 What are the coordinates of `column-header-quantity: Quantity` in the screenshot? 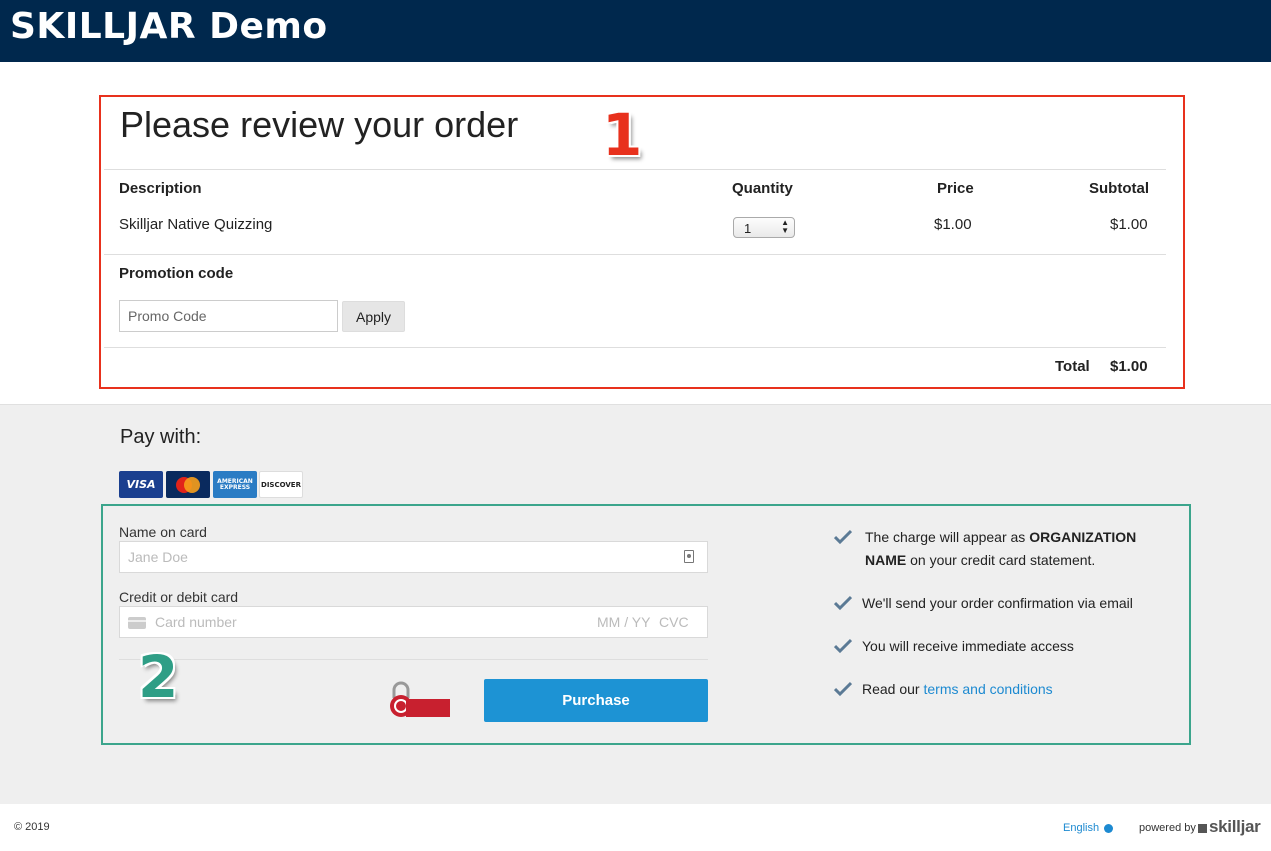 It's located at (762, 188).